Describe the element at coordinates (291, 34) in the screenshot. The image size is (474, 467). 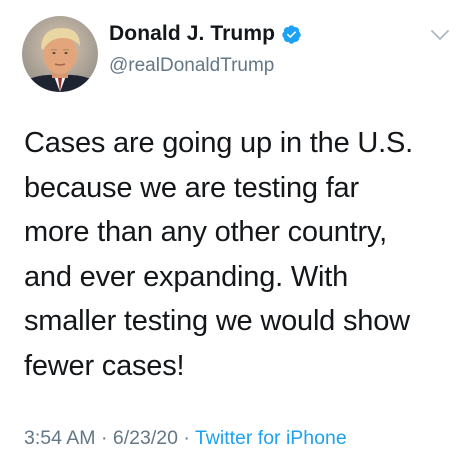
I see `verified-badge-icon` at that location.